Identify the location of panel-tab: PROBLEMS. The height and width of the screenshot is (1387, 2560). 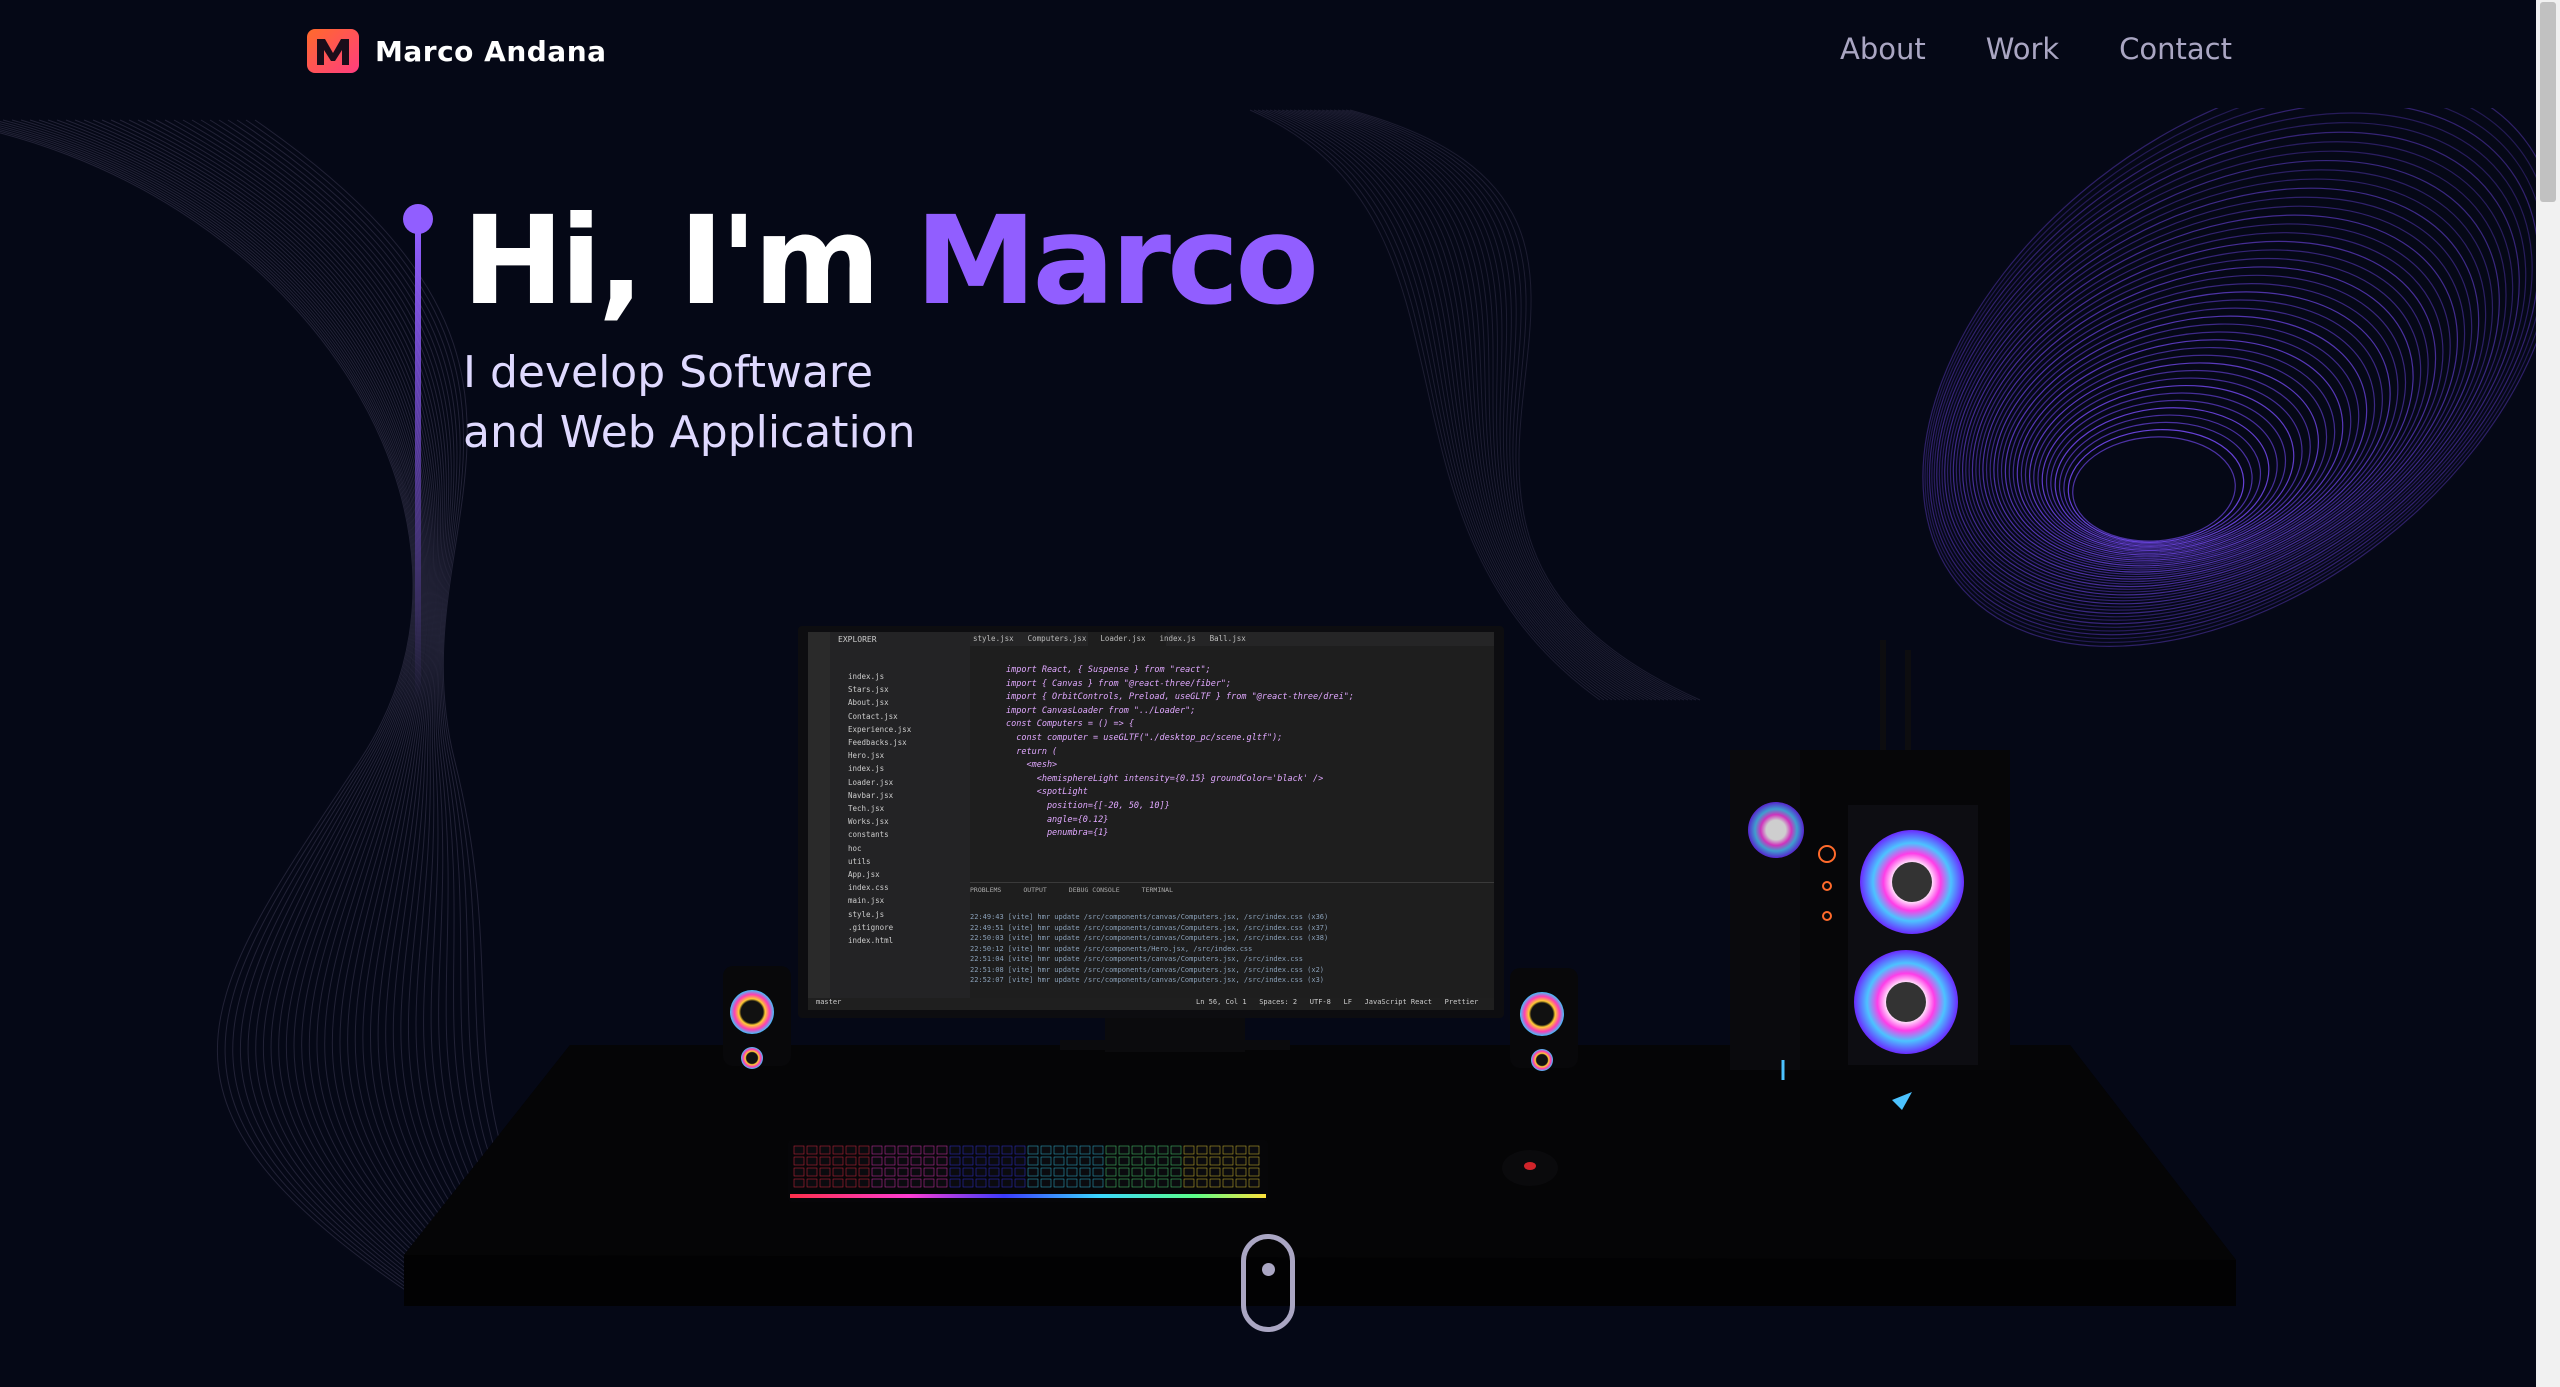
(986, 890).